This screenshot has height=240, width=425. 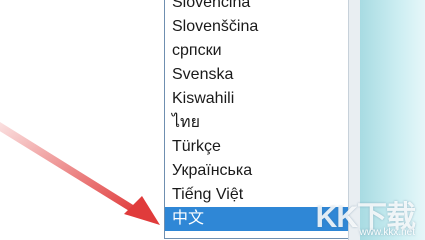 What do you see at coordinates (256, 99) in the screenshot?
I see `language-option-swahili: Kiswahili` at bounding box center [256, 99].